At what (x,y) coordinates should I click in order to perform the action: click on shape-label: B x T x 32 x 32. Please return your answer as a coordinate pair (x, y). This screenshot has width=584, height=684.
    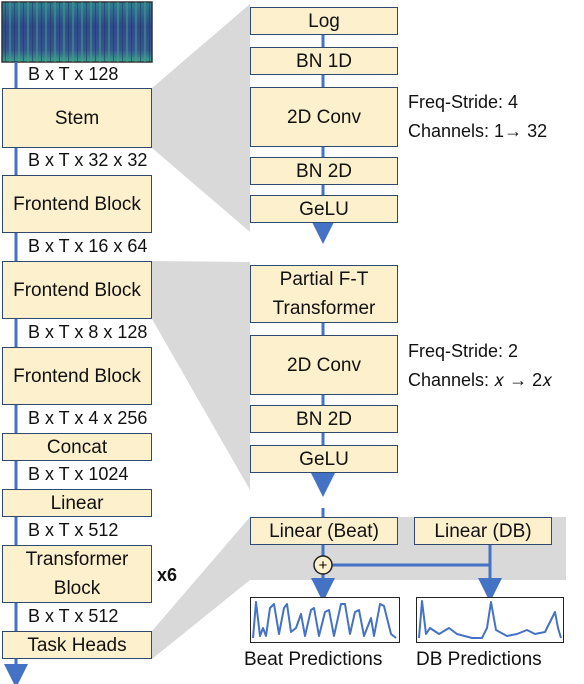
    Looking at the image, I should click on (88, 160).